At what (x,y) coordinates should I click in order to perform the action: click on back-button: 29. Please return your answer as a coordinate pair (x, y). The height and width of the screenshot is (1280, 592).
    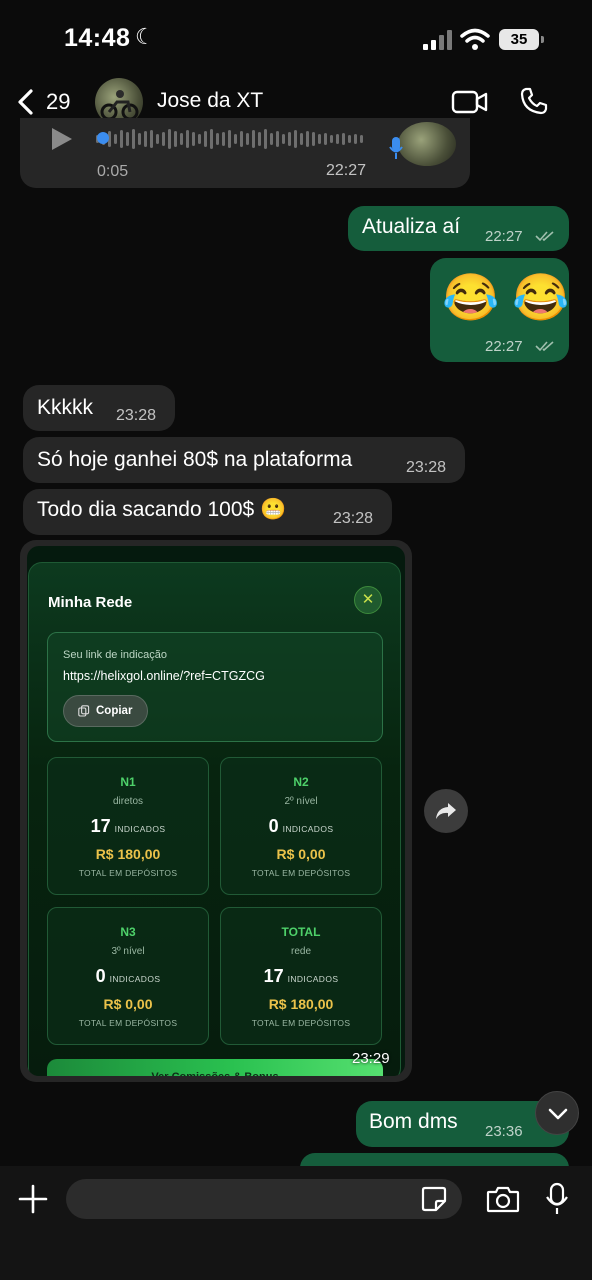
    Looking at the image, I should click on (46, 102).